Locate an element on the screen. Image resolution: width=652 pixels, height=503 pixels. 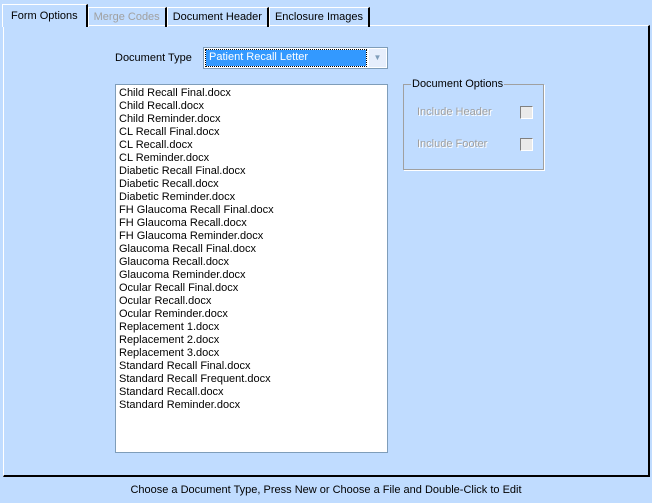
include-footer-checkbox is located at coordinates (526, 144).